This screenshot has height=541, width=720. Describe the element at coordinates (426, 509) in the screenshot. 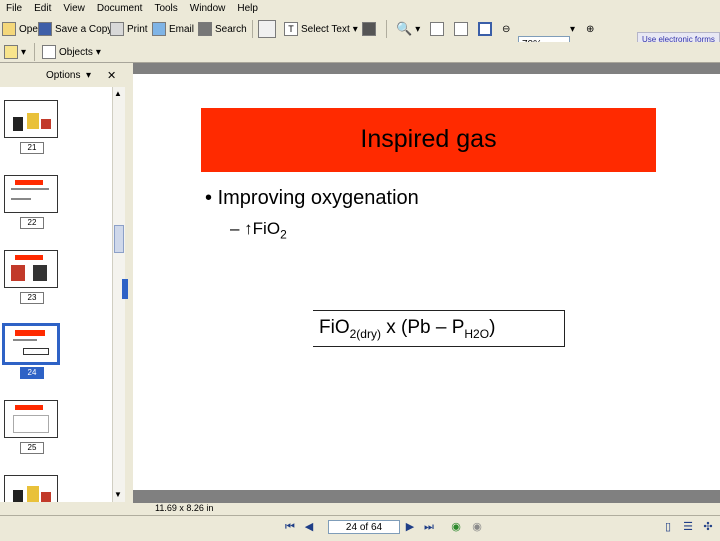

I see `document-info-bar: 11.69 x 8.26 in` at that location.